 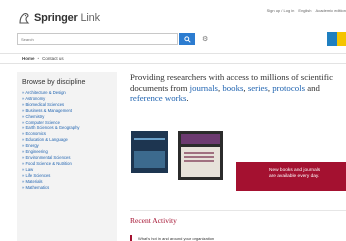 What do you see at coordinates (200, 139) in the screenshot?
I see `cover-header` at bounding box center [200, 139].